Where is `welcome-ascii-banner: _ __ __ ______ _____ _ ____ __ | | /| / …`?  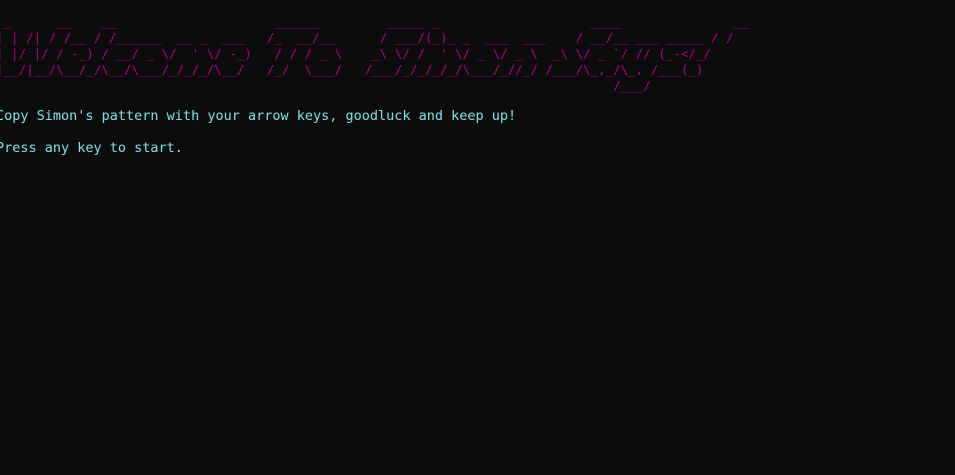
welcome-ascii-banner: _ __ __ ______ _____ _ ____ __ | | /| / … is located at coordinates (374, 53).